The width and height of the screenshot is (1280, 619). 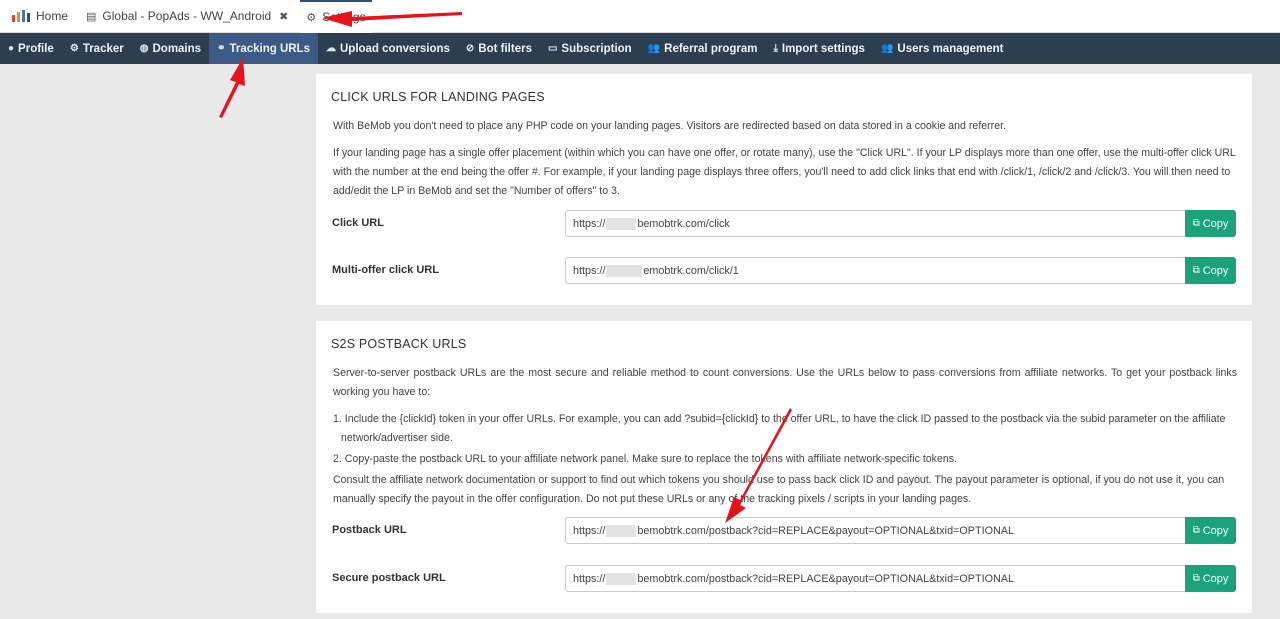 I want to click on click-url-field: https:// bemobtrk.com/click, so click(x=875, y=223).